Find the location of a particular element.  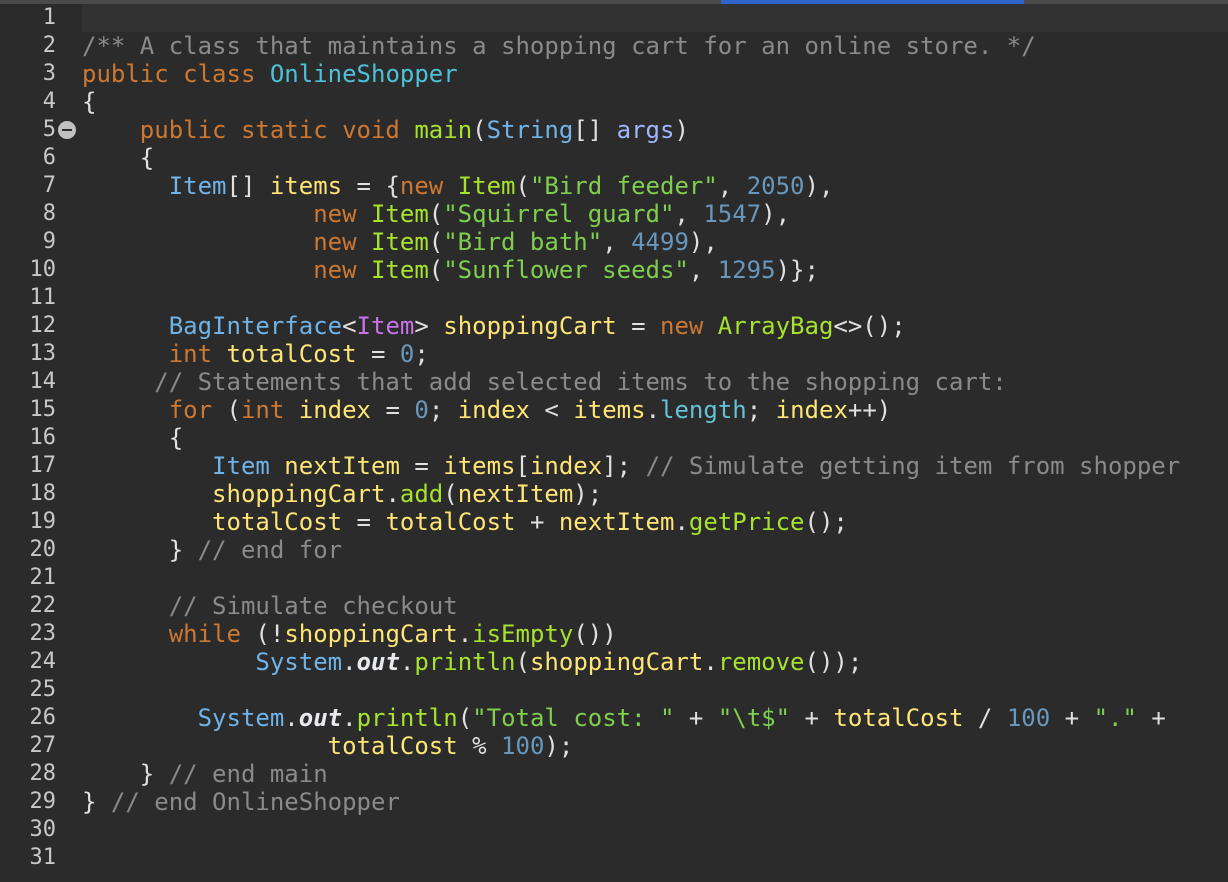

line-number: 9 is located at coordinates (49, 241).